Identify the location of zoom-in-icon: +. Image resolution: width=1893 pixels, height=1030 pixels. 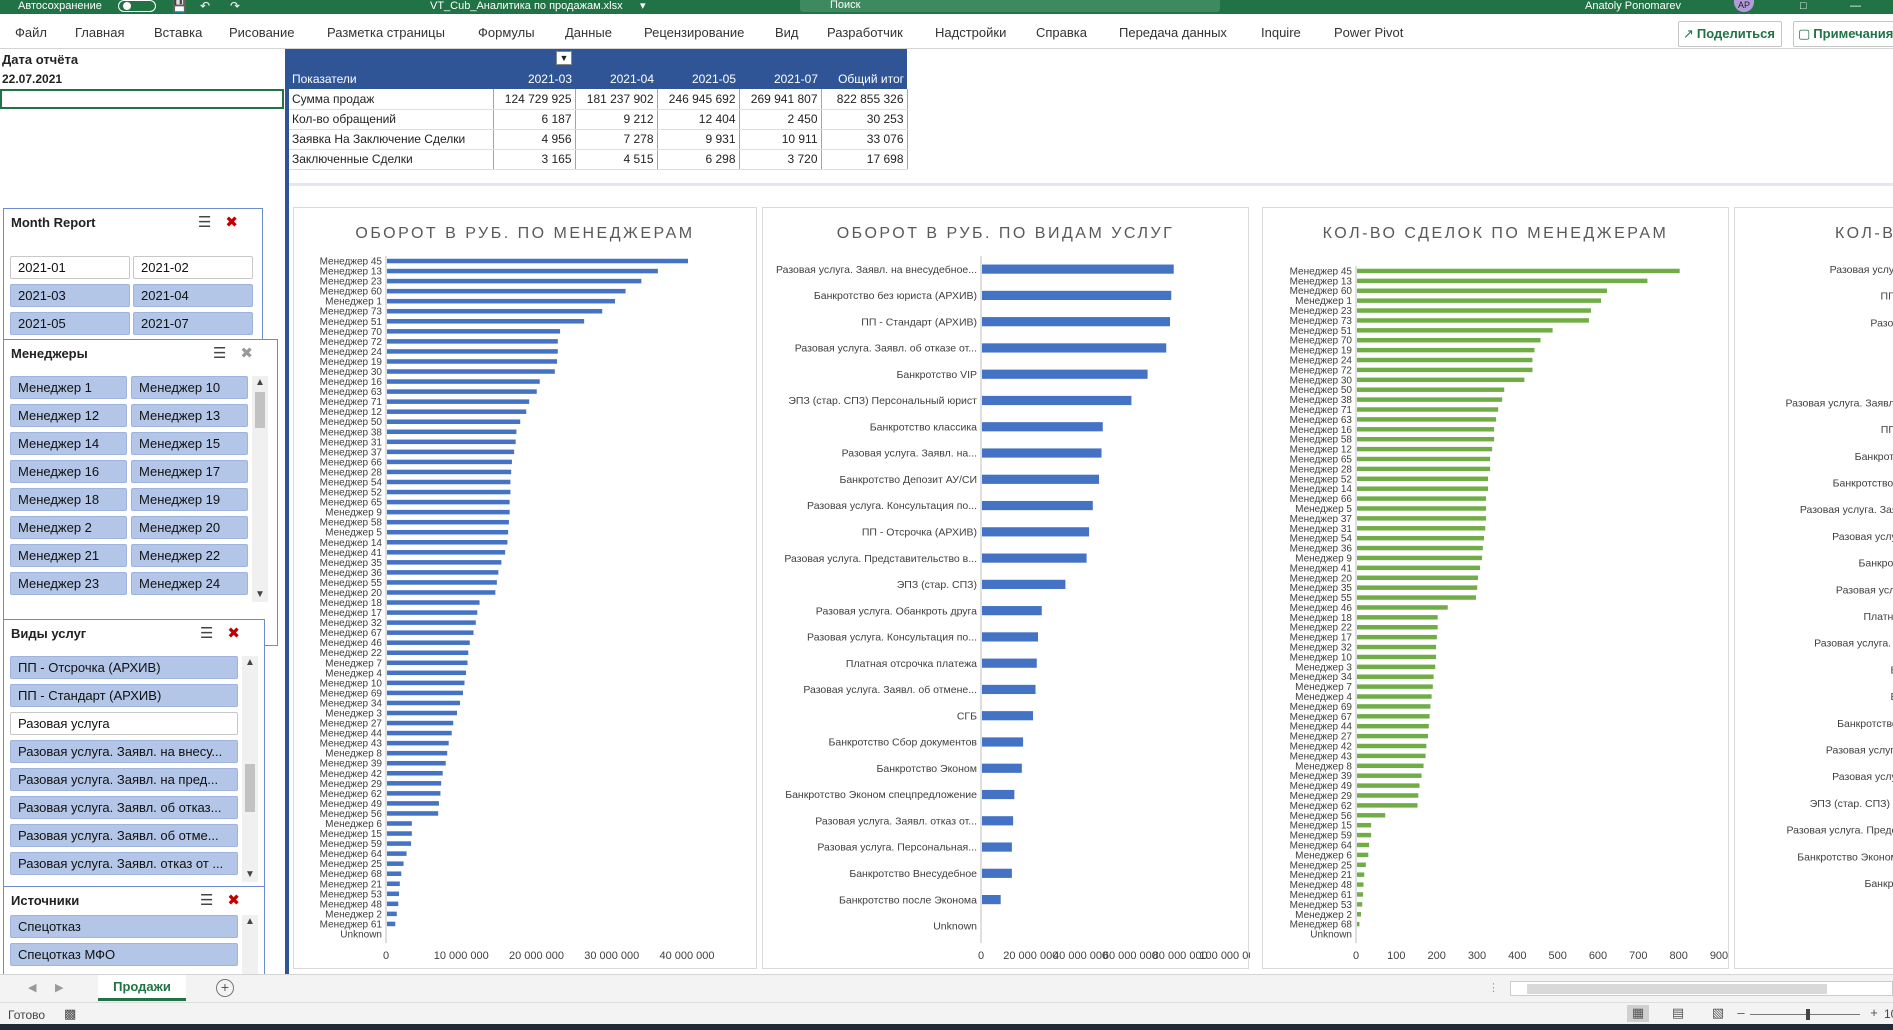
(1874, 1013).